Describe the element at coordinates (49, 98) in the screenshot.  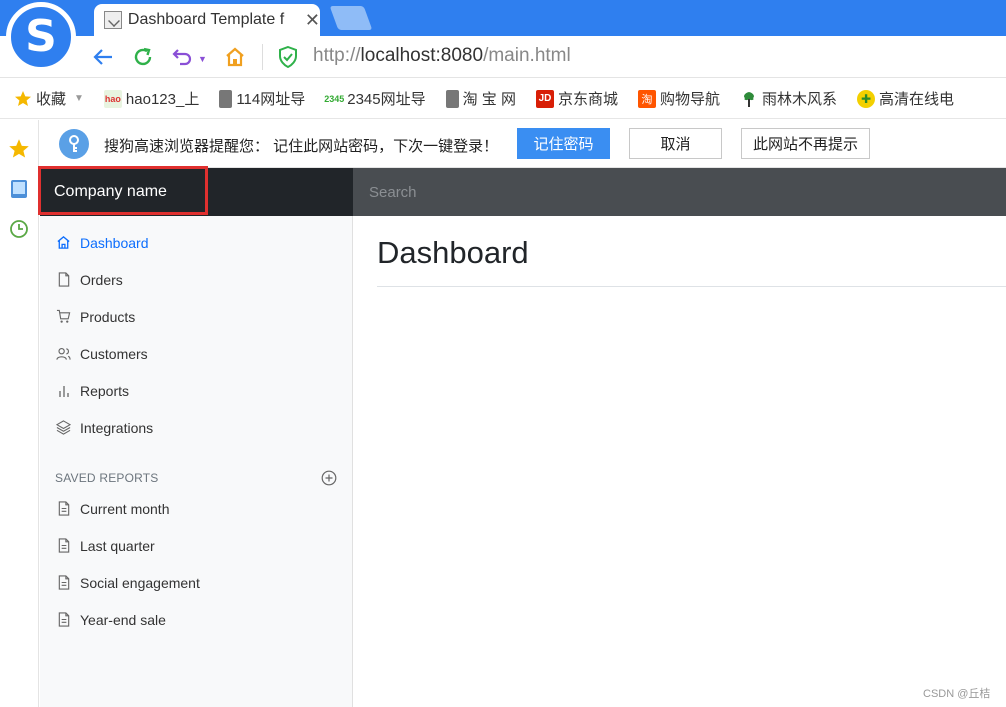
I see `bookmark-favorites: 收藏 ▼` at that location.